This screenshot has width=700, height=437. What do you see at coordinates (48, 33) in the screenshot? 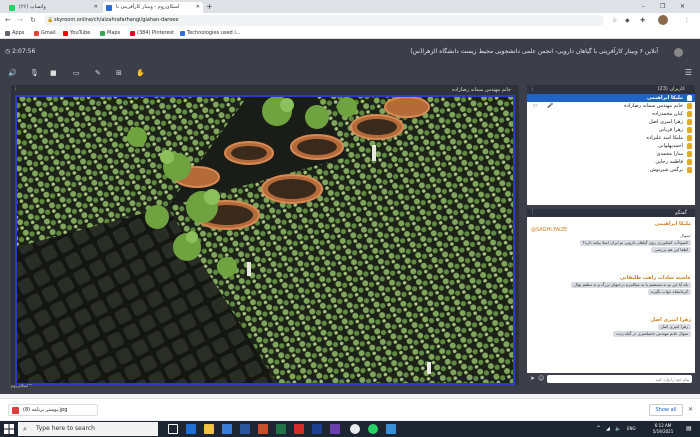
I see `bookmark-label: Gmail` at bounding box center [48, 33].